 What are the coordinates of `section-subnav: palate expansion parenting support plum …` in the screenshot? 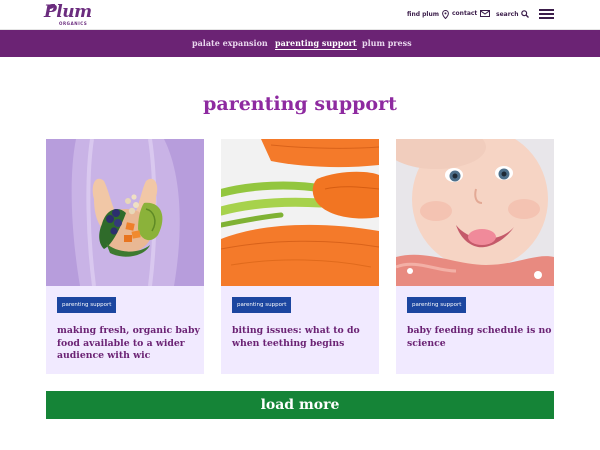 It's located at (300, 43).